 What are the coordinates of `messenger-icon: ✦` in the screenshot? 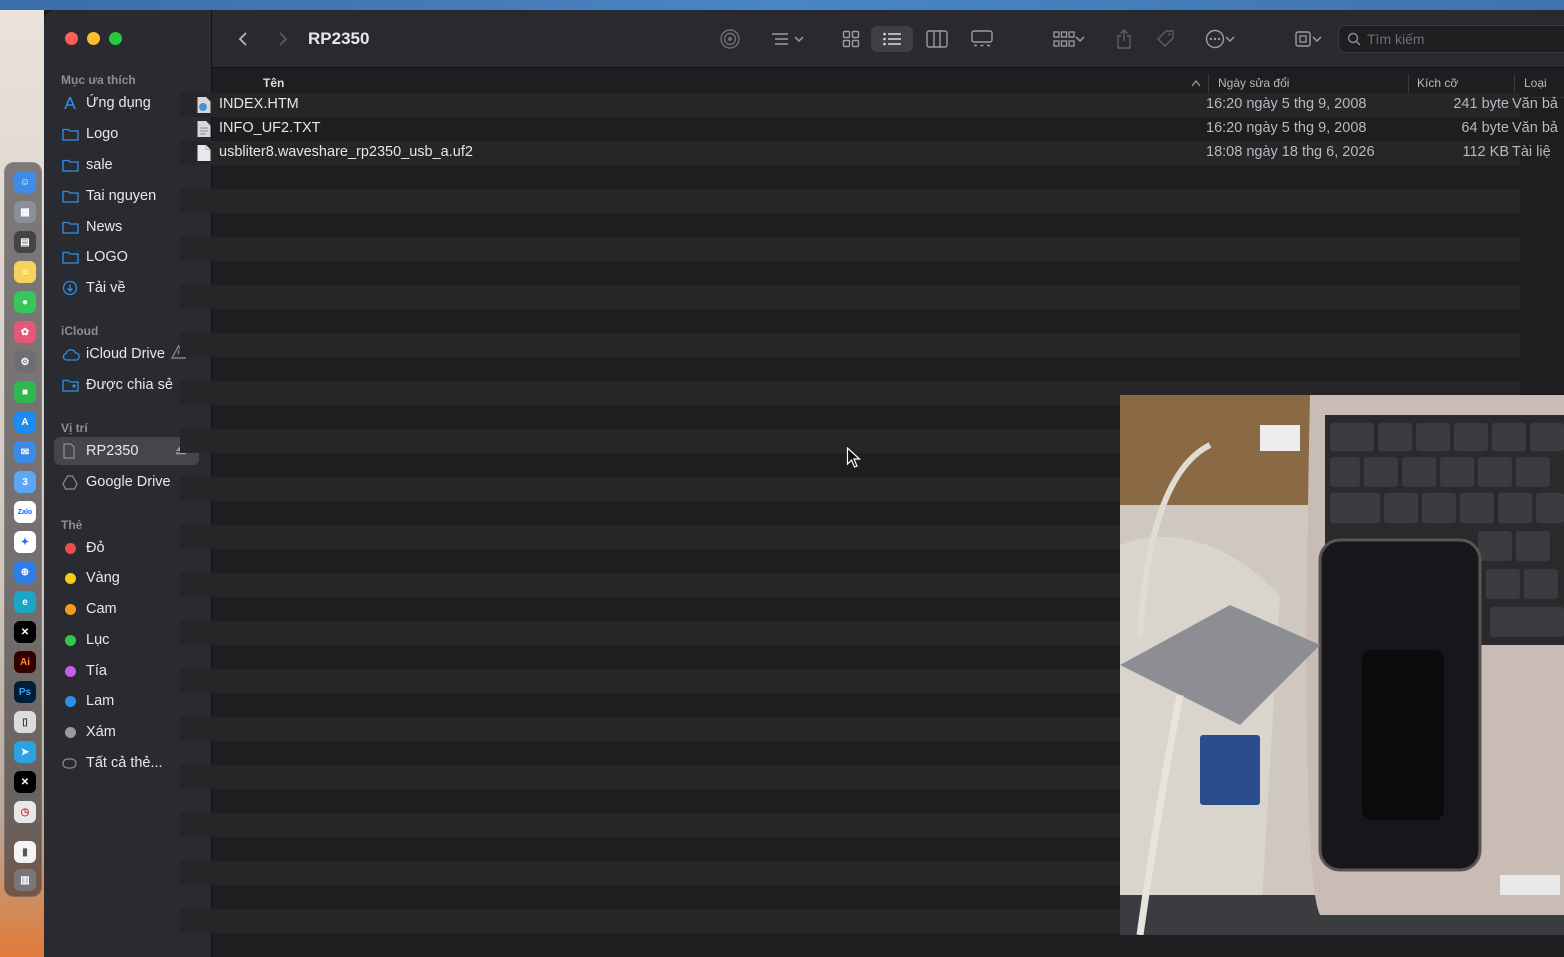 It's located at (25, 542).